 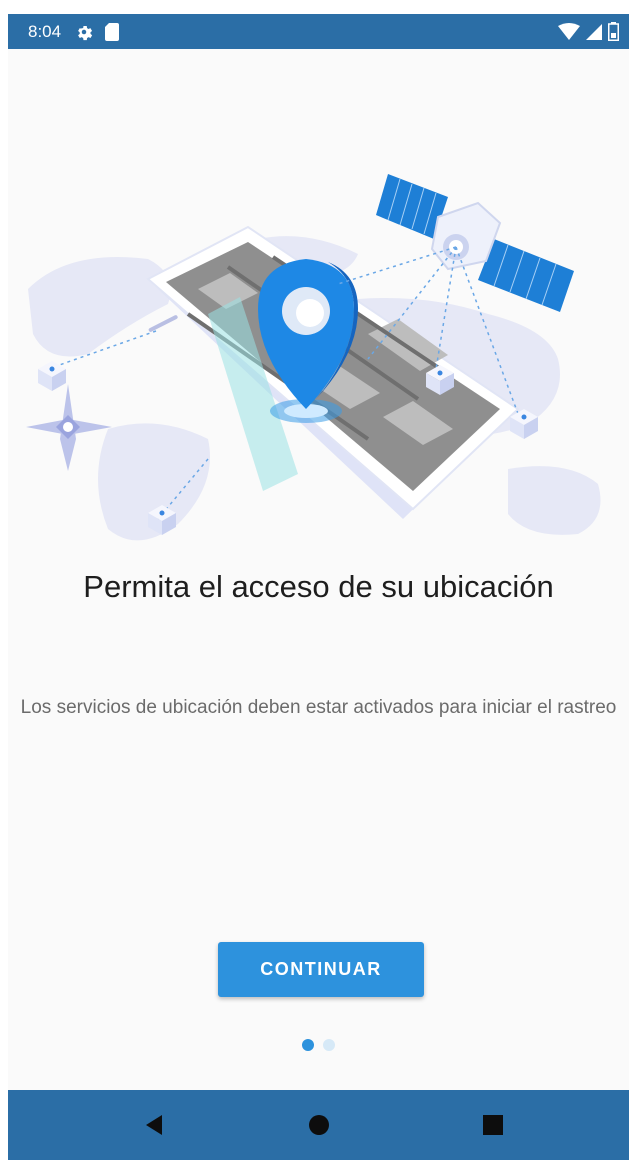 I want to click on navigation-bar, so click(x=318, y=1125).